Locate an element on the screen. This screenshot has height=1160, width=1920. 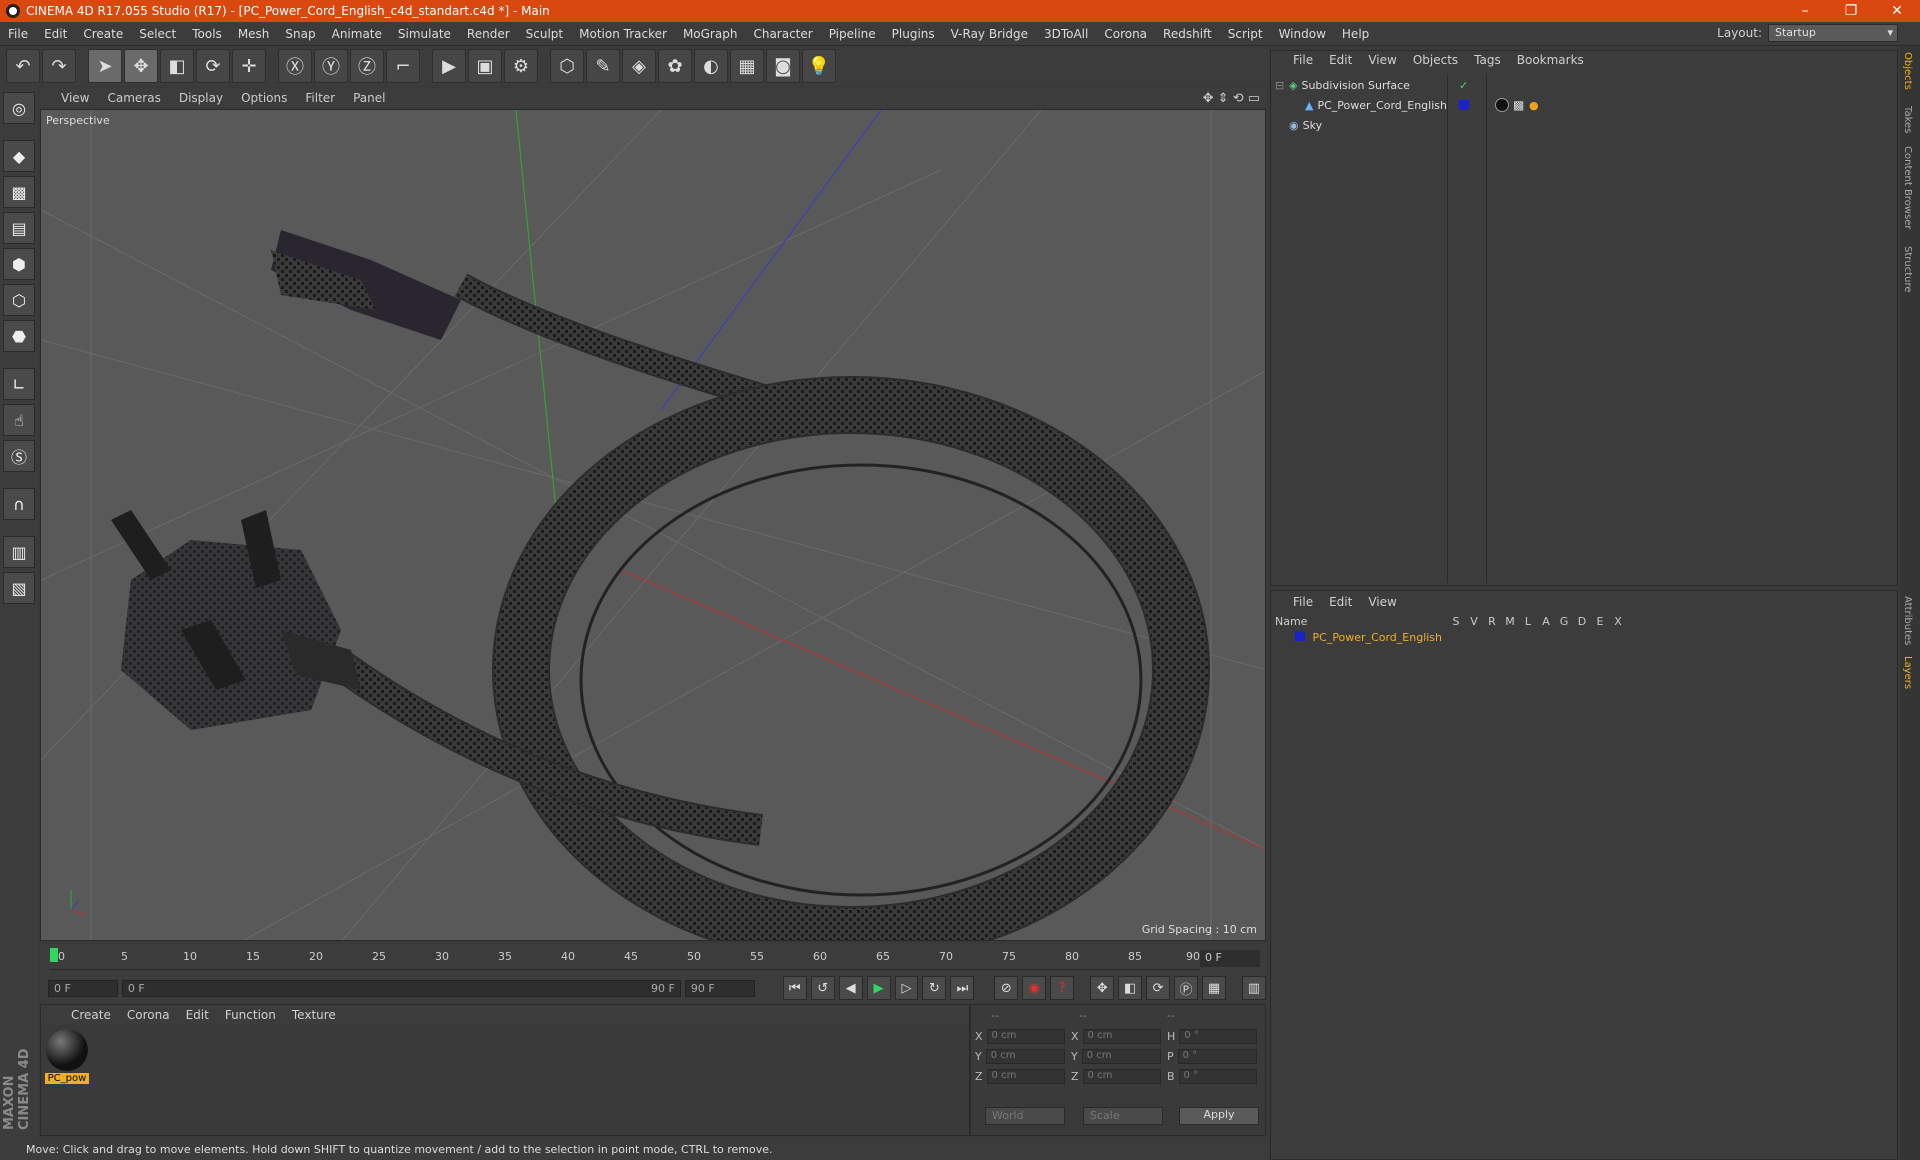
menu-render: Render is located at coordinates (488, 34).